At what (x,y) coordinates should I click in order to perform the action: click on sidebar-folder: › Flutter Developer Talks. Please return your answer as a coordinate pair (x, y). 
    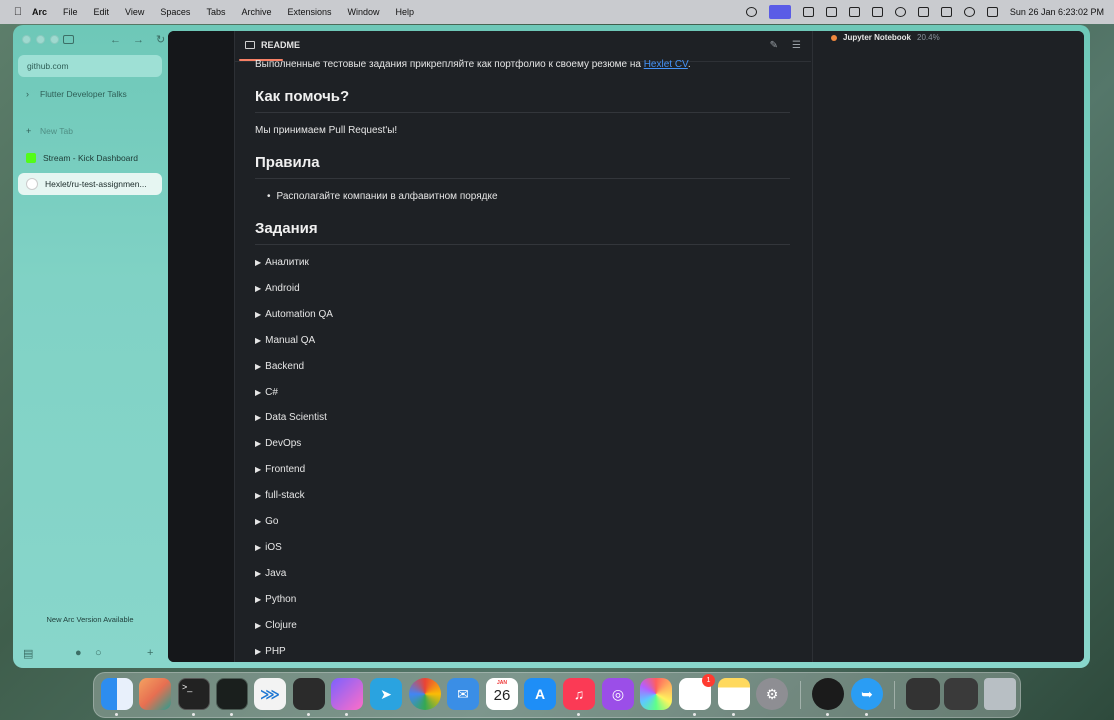
    Looking at the image, I should click on (90, 94).